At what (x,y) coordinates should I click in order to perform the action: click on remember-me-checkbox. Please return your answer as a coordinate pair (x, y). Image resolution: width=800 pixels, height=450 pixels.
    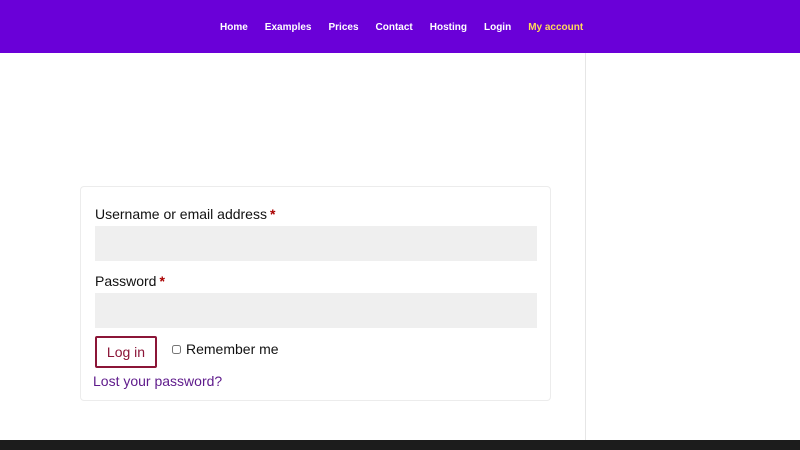
    Looking at the image, I should click on (176, 349).